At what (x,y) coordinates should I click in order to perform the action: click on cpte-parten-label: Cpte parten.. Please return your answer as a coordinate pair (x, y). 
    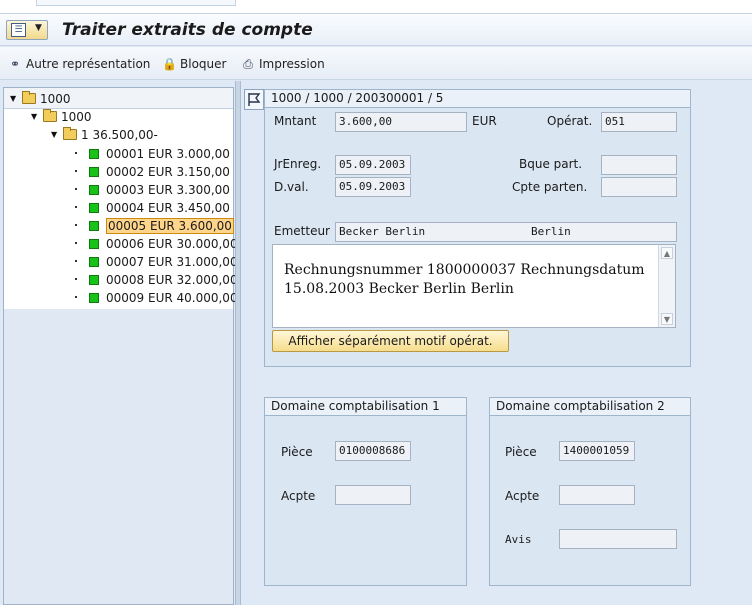
    Looking at the image, I should click on (550, 187).